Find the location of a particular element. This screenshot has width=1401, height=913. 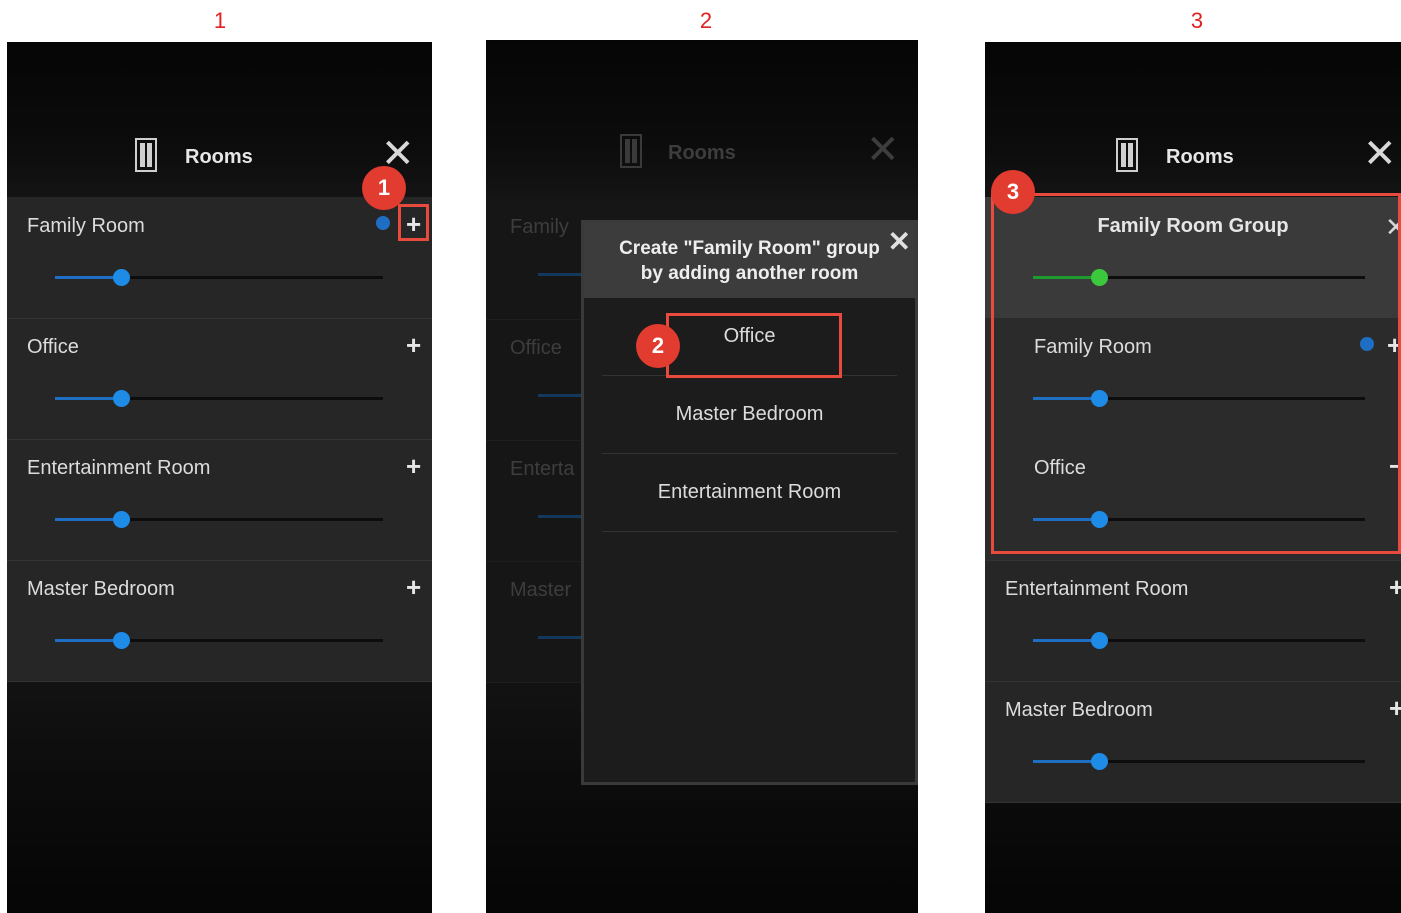

dialog-title-line1: Create "Family Room" group is located at coordinates (749, 248).